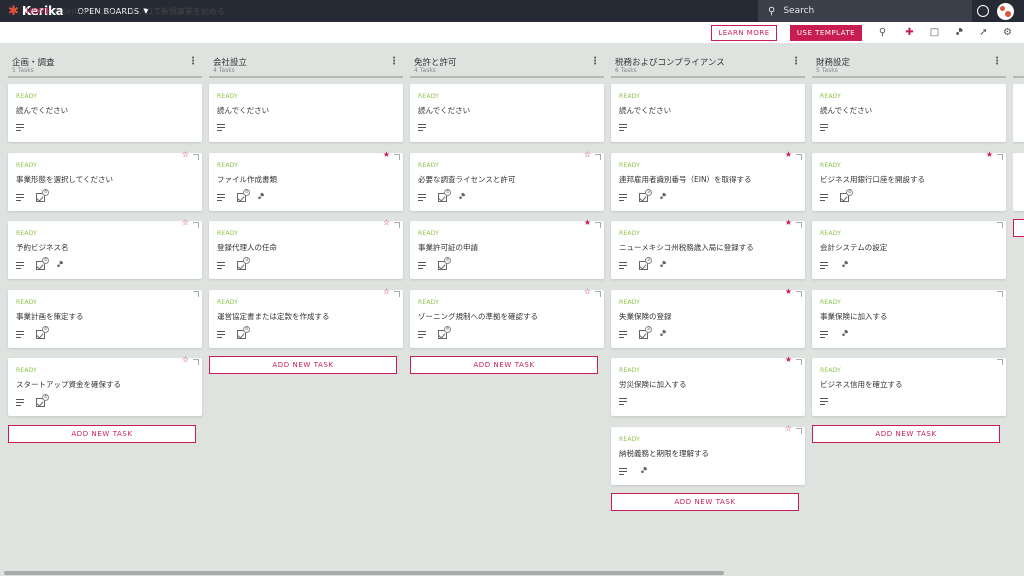 This screenshot has width=1024, height=576. What do you see at coordinates (708, 180) in the screenshot?
I see `task-card: READY 連邦雇用者識別番号（EIN）を取得する ★ 3 ❢` at bounding box center [708, 180].